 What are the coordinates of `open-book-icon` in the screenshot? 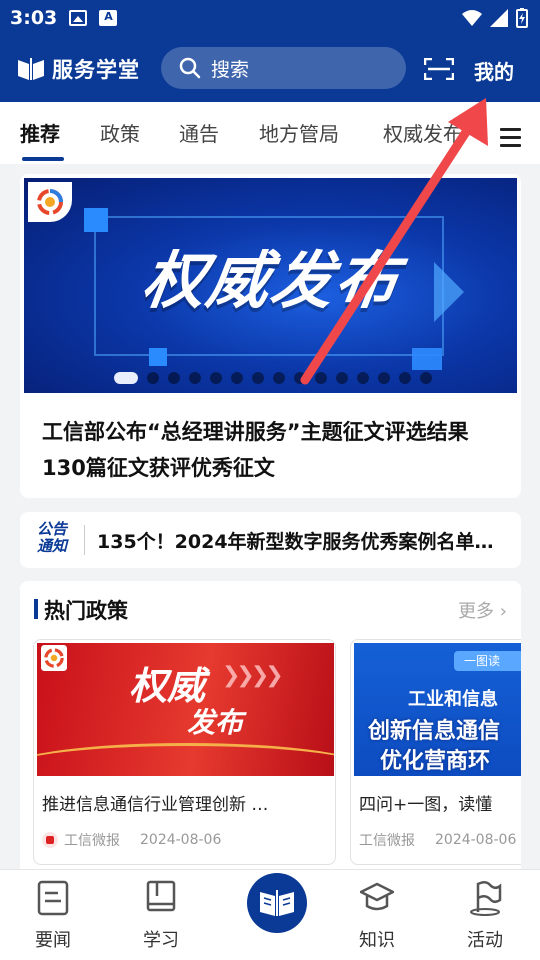 It's located at (277, 903).